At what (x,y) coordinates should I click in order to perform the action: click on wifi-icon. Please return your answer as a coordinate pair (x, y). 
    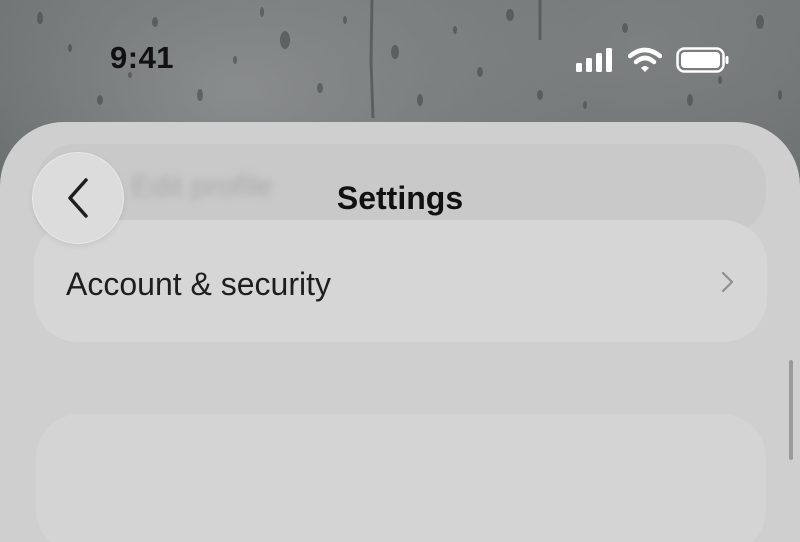
    Looking at the image, I should click on (645, 59).